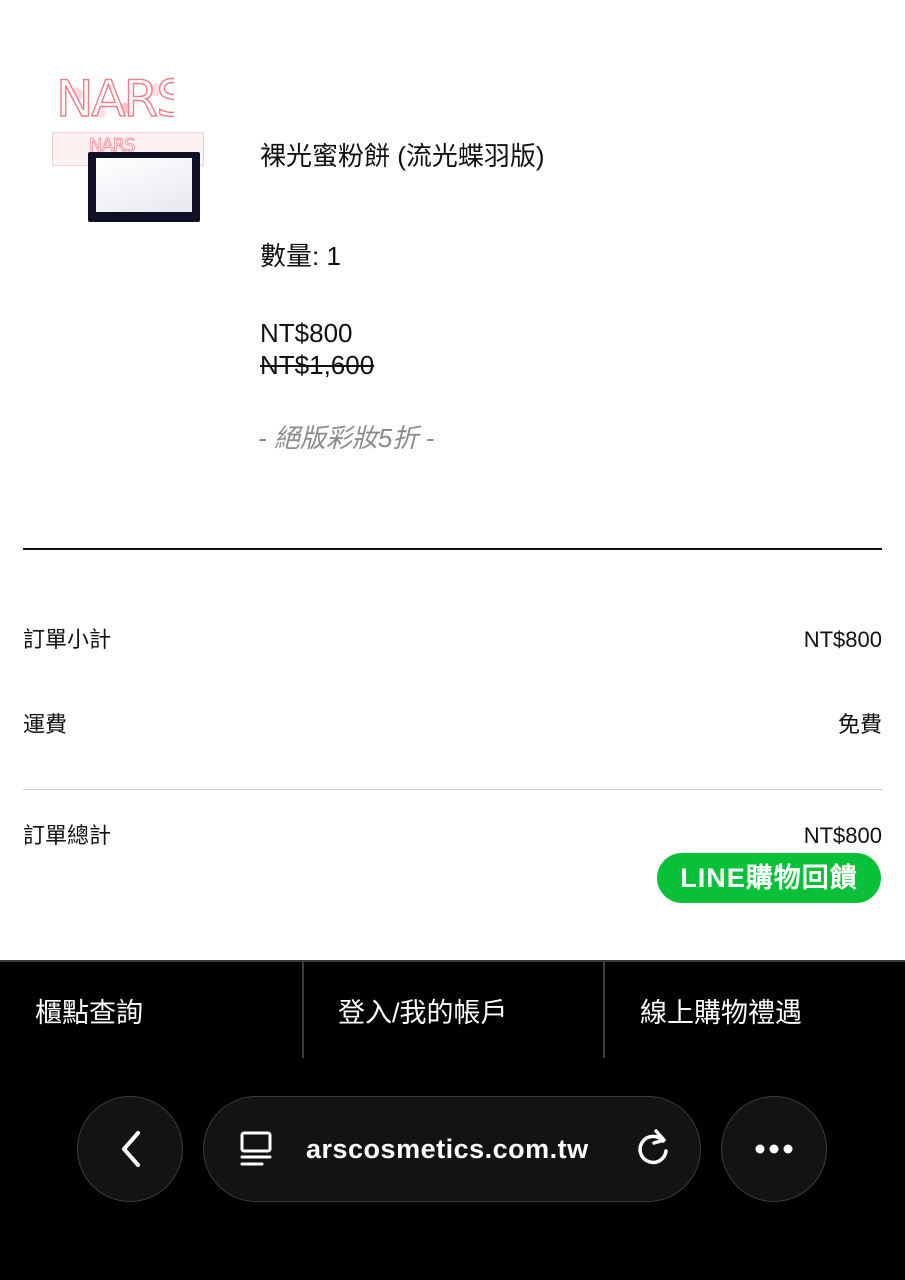 The height and width of the screenshot is (1280, 905). I want to click on nars-logo: NARS, so click(115, 99).